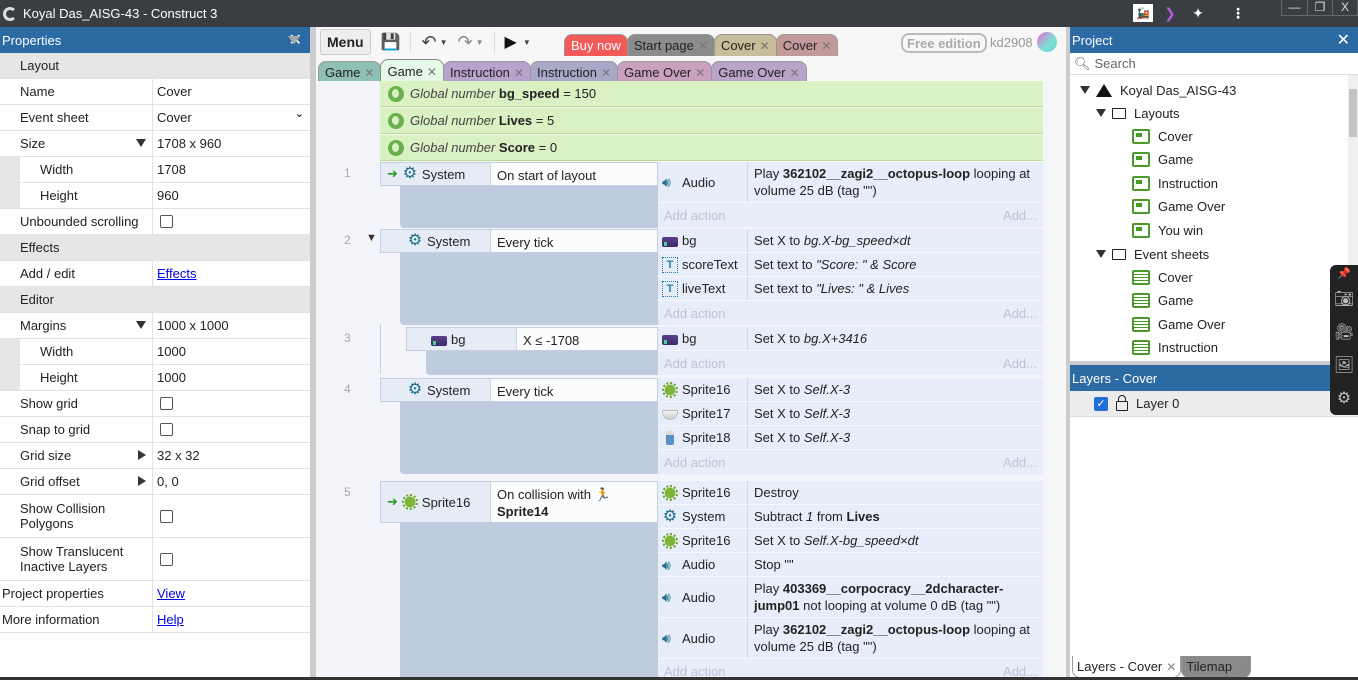 The width and height of the screenshot is (1358, 680). I want to click on condition-object: ⚙ System, so click(436, 241).